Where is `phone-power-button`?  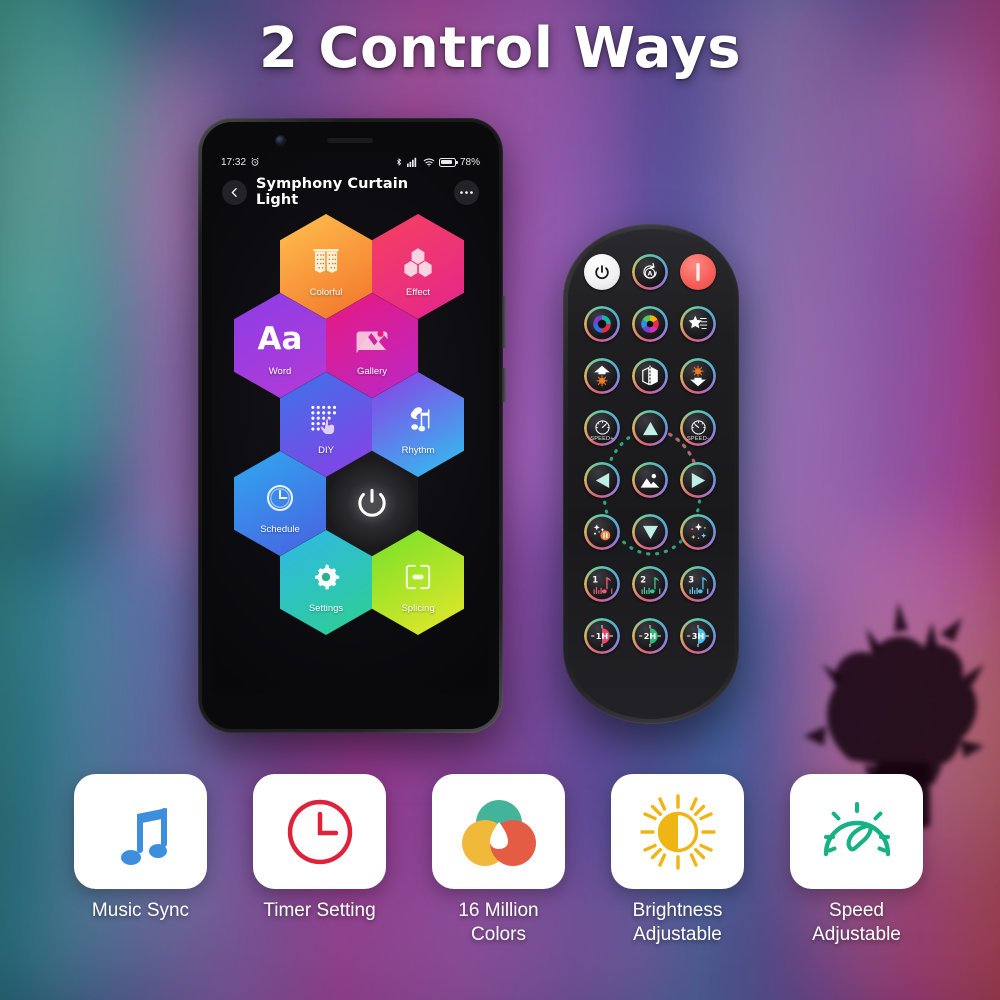
phone-power-button is located at coordinates (504, 385).